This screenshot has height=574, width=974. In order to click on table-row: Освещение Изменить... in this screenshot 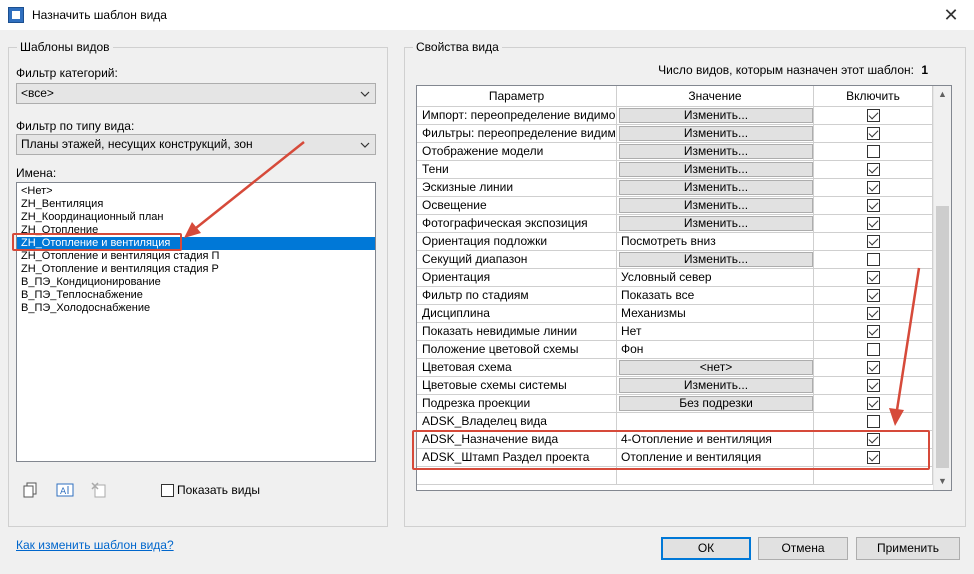, I will do `click(675, 206)`.